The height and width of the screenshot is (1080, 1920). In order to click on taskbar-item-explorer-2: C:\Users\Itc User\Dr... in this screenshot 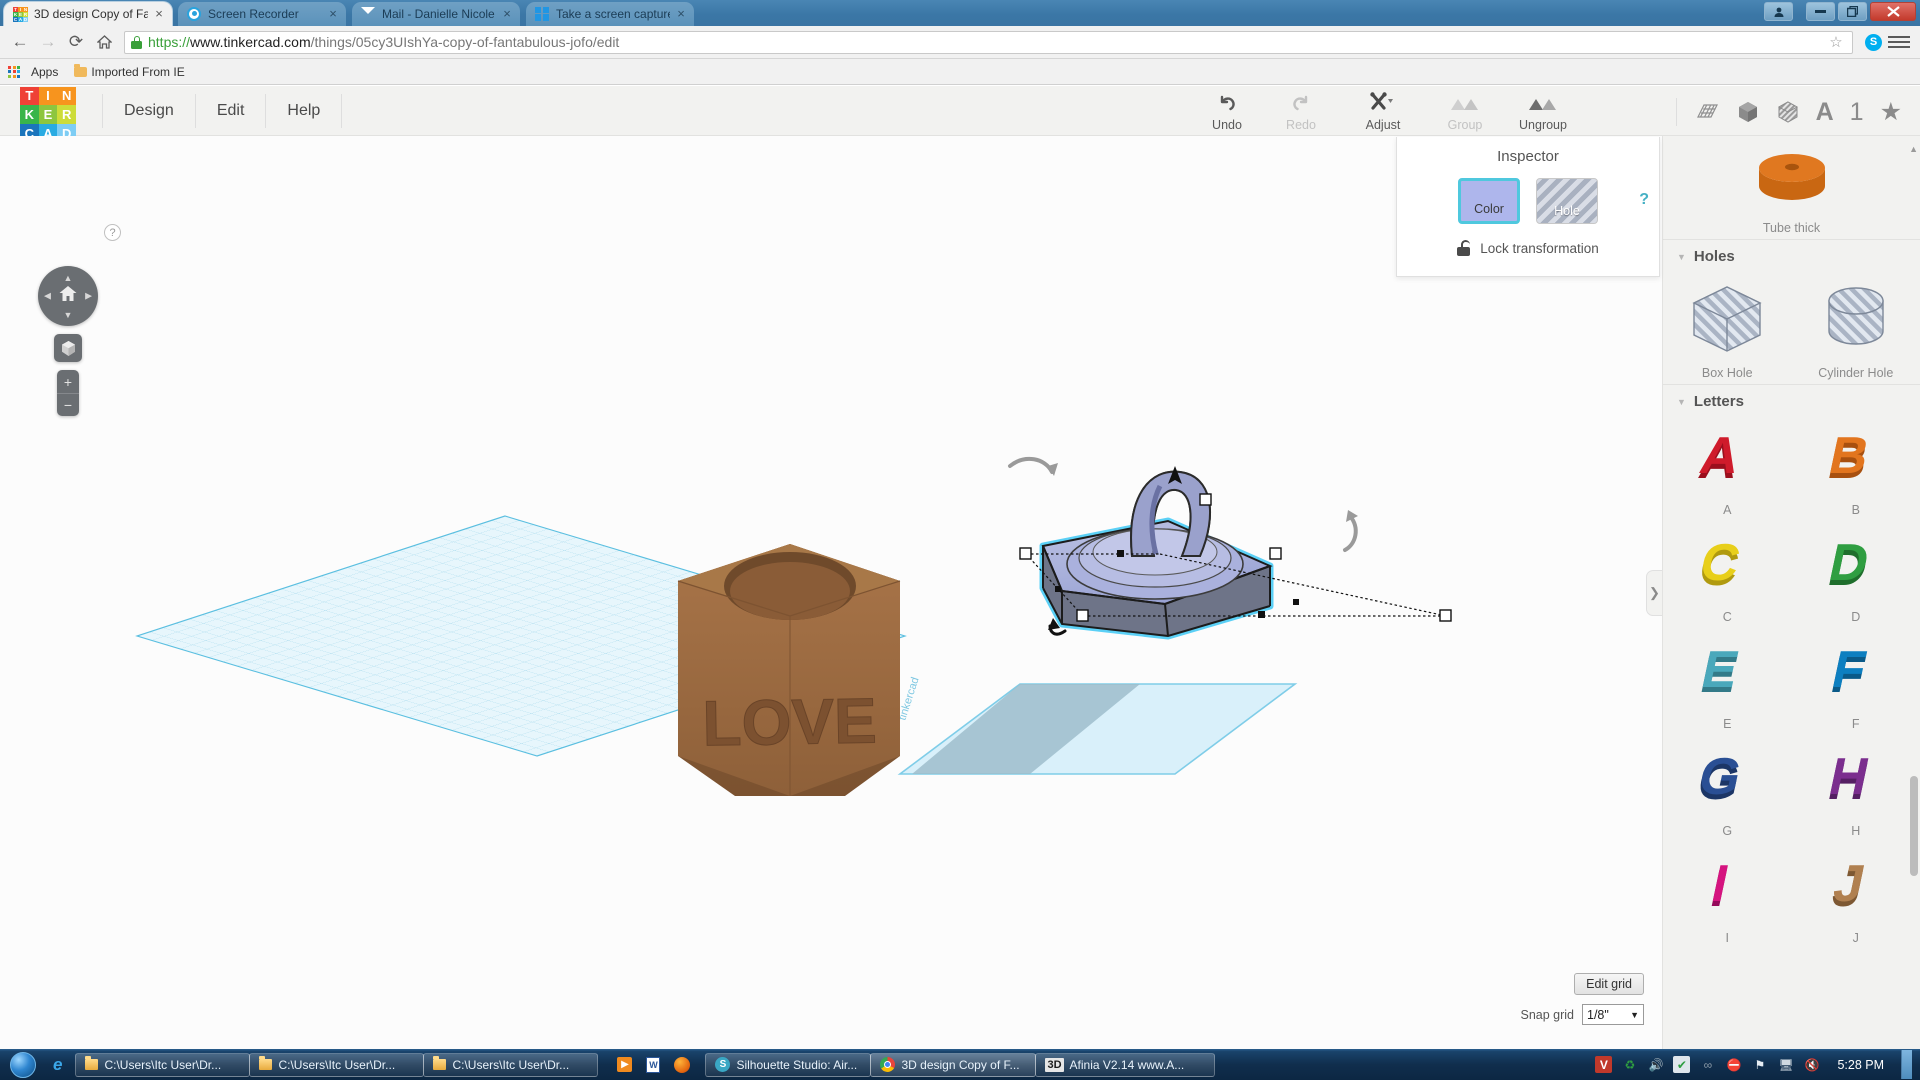, I will do `click(337, 1064)`.